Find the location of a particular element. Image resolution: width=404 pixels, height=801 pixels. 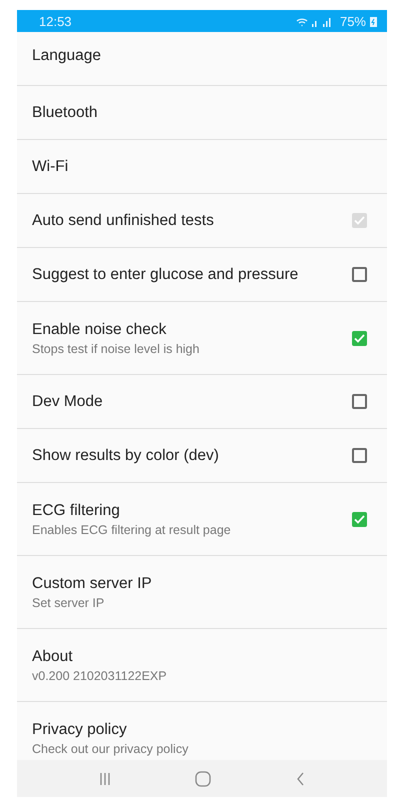

setting-subtitle: Enables ECG filtering at result page is located at coordinates (131, 529).